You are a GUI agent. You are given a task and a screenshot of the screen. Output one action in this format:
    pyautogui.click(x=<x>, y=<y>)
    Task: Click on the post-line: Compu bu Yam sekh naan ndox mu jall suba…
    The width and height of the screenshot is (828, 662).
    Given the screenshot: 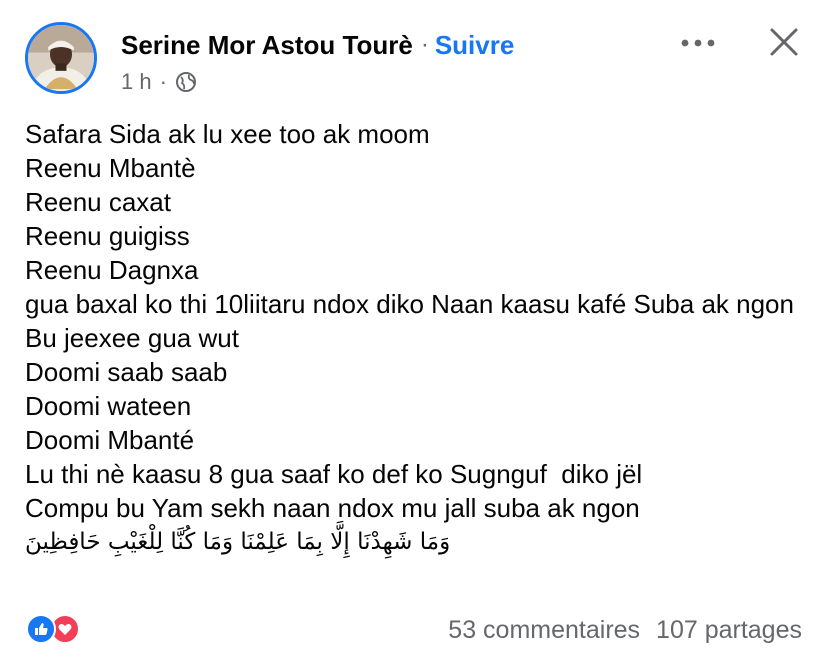 What is the action you would take?
    pyautogui.click(x=332, y=508)
    